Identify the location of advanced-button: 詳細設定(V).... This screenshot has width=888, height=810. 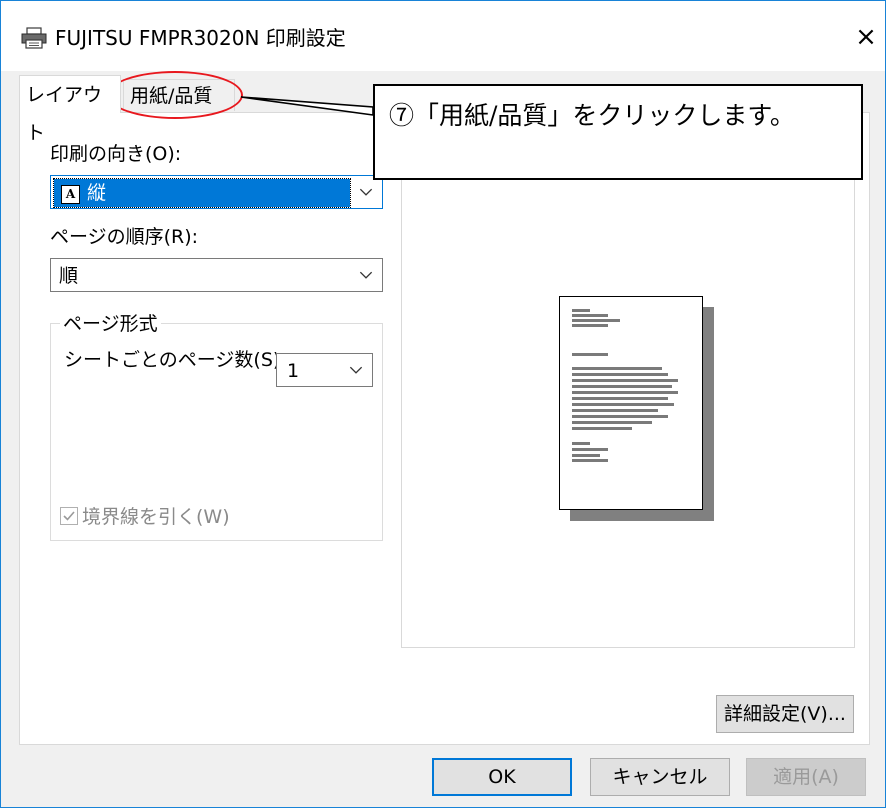
(785, 714).